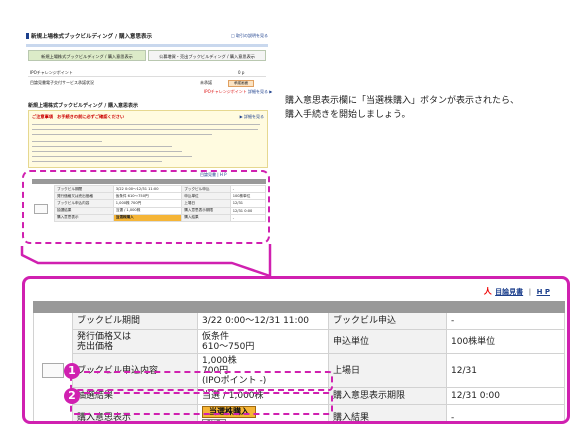 The image size is (586, 434). Describe the element at coordinates (148, 139) in the screenshot. I see `notice-box: ご注意事項 お手続きの前に必ずご確認ください ▶ 詳細を見る` at that location.